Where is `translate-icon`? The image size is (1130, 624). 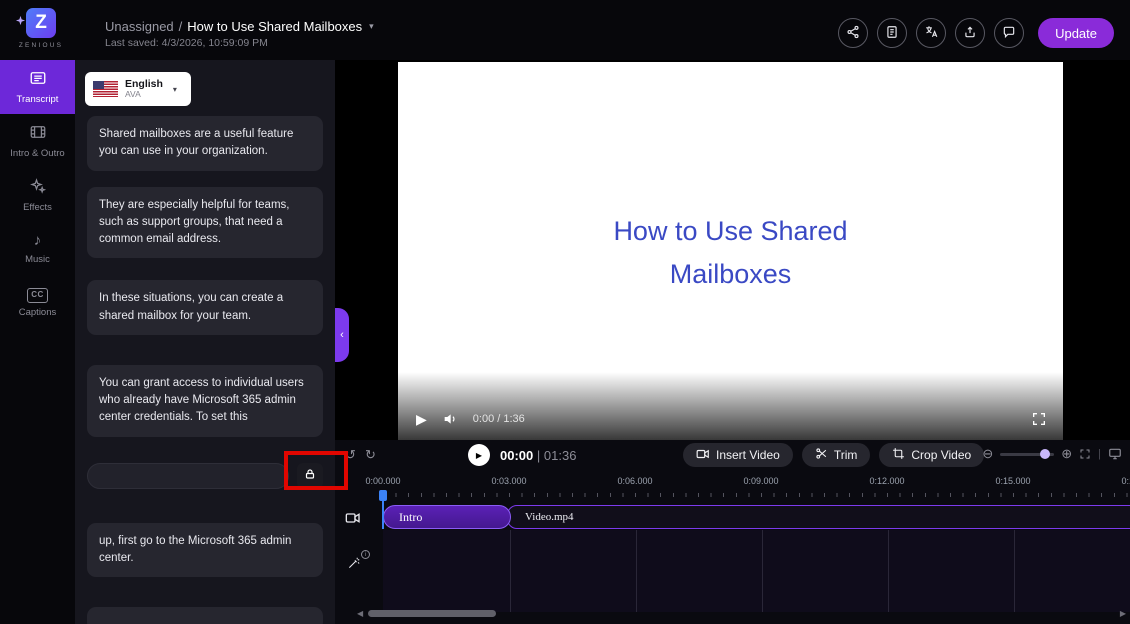 translate-icon is located at coordinates (931, 33).